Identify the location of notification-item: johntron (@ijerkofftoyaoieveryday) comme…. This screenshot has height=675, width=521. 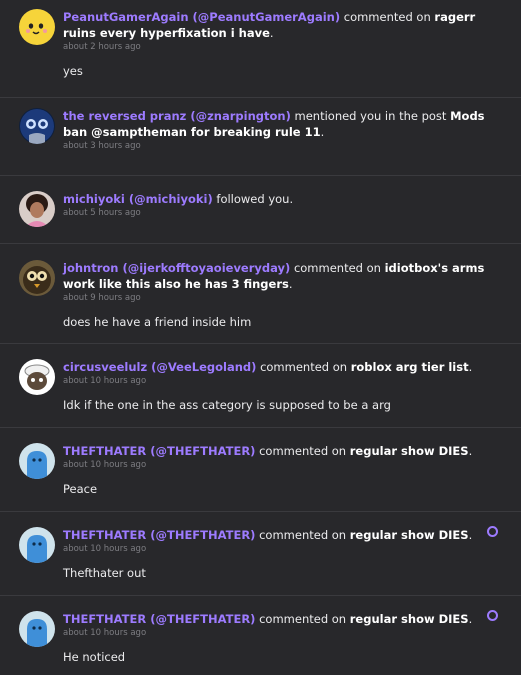
(260, 294).